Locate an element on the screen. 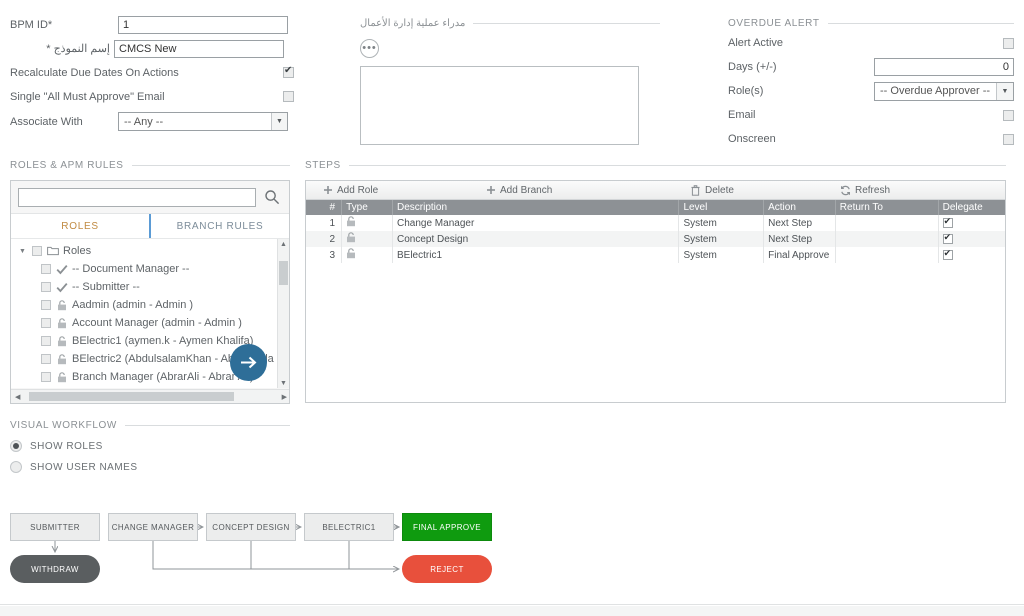 This screenshot has width=1024, height=616. workflow-node-belectric1: BELECTRIC1 is located at coordinates (349, 527).